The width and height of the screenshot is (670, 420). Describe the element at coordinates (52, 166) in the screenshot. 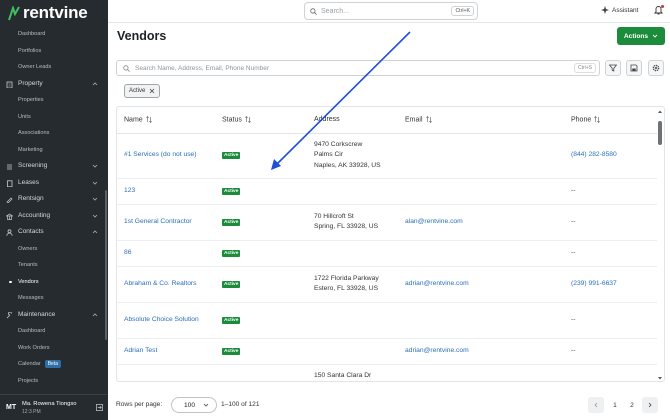

I see `sidebar-section-screening: Screening` at that location.